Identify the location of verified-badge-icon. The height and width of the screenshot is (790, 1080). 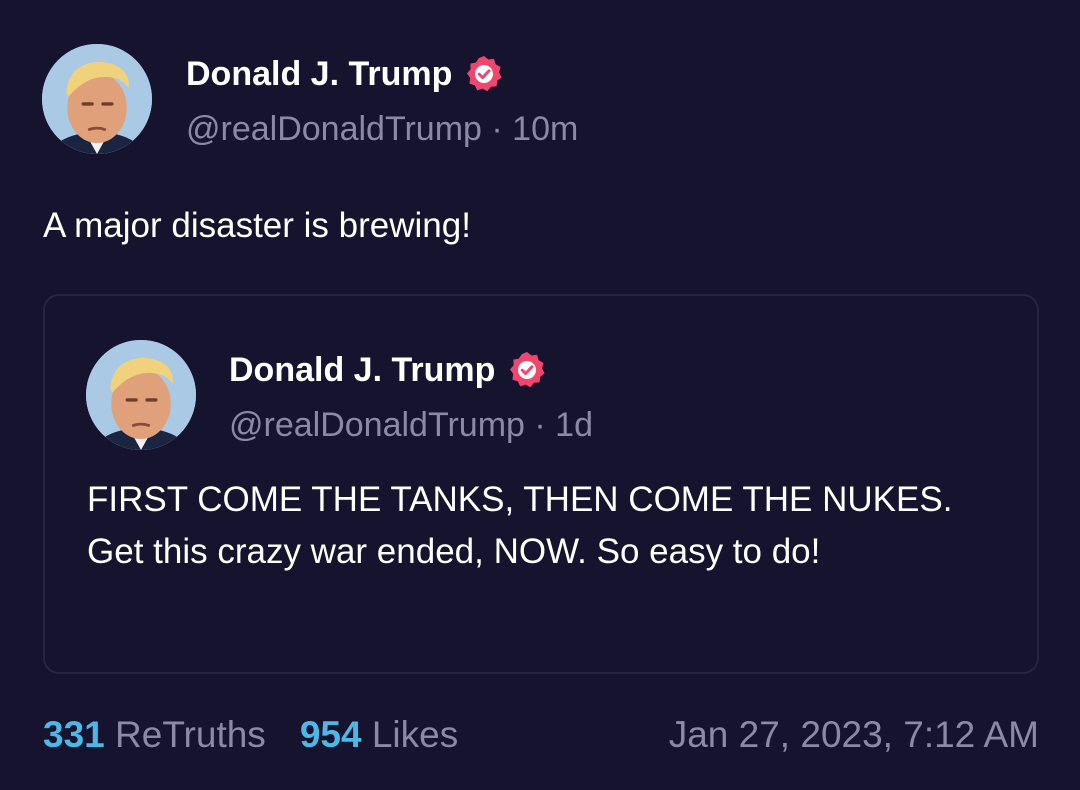
(484, 74).